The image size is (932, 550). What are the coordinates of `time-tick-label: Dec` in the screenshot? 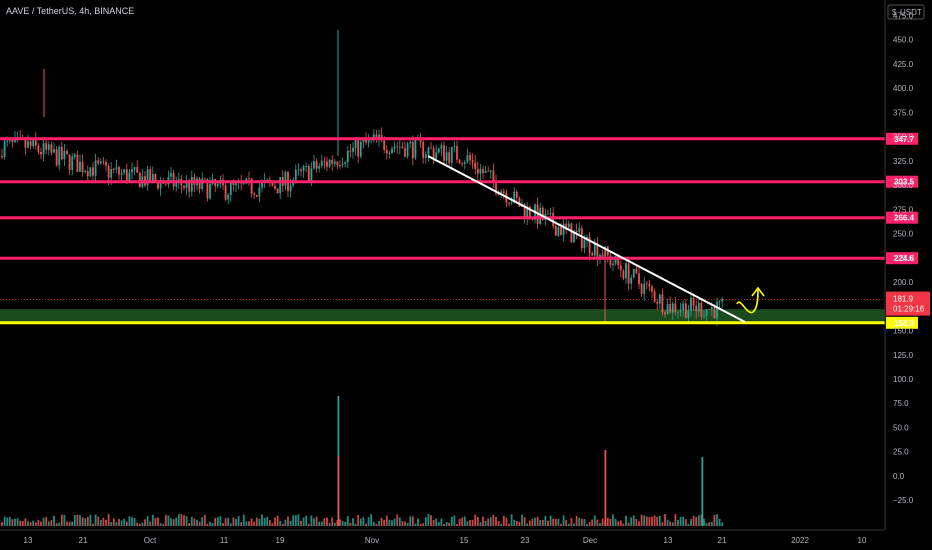 It's located at (590, 540).